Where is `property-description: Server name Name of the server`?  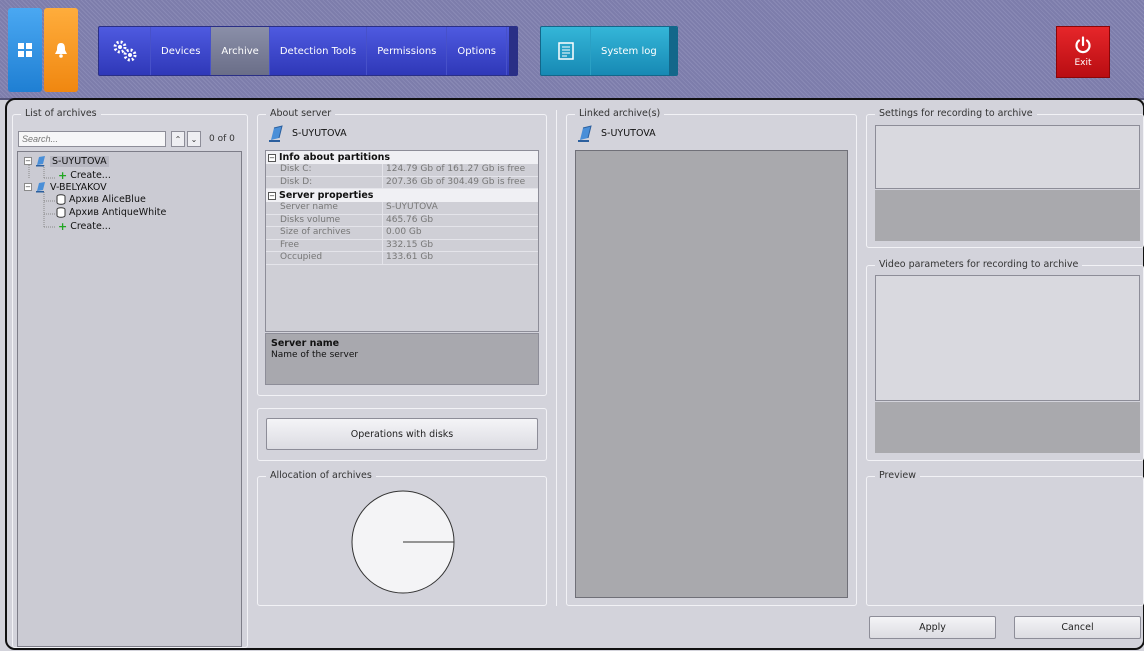 property-description: Server name Name of the server is located at coordinates (402, 359).